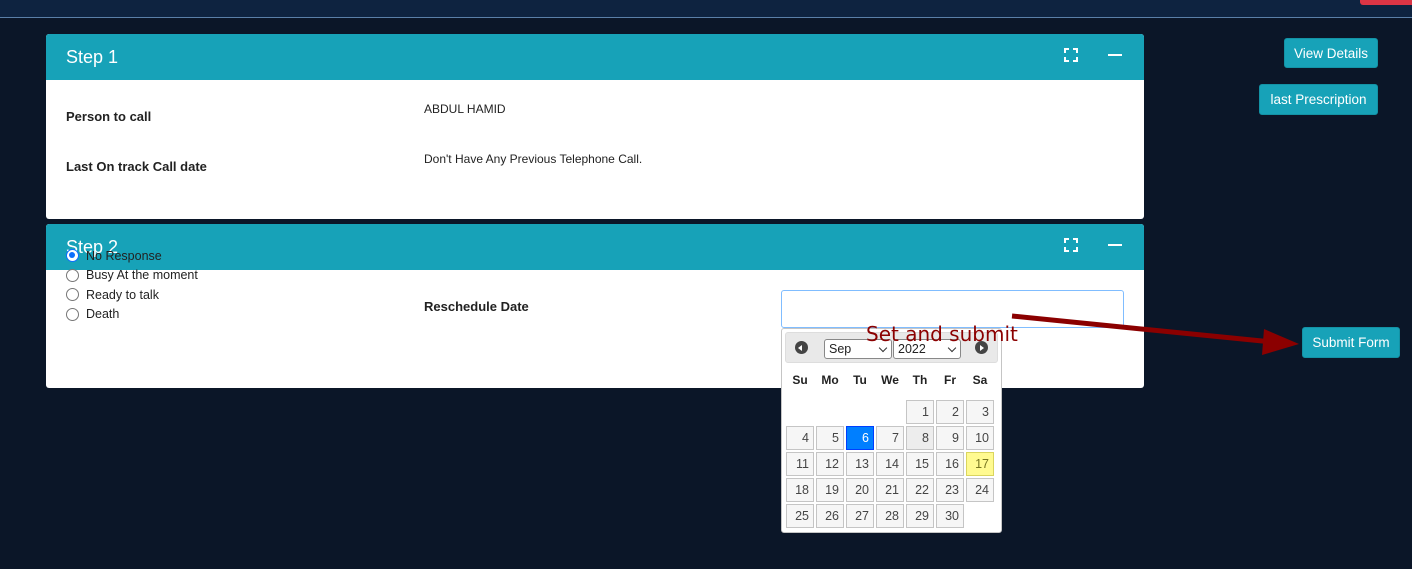 This screenshot has width=1412, height=569. What do you see at coordinates (1280, 342) in the screenshot?
I see `arrow-head` at bounding box center [1280, 342].